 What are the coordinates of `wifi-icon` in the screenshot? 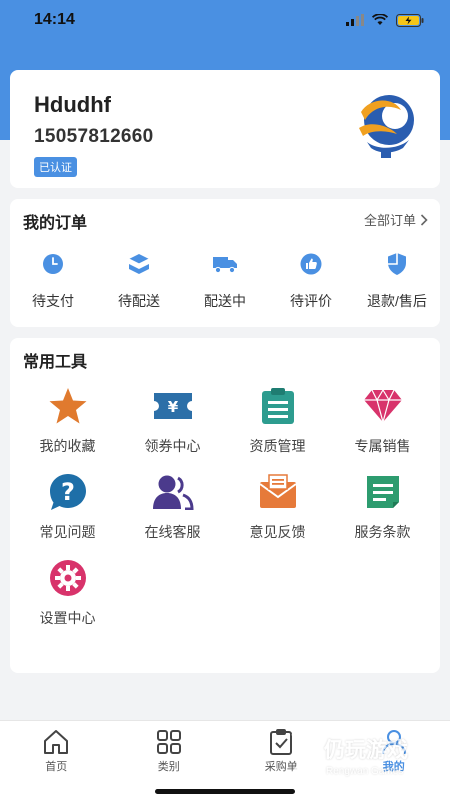 It's located at (380, 19).